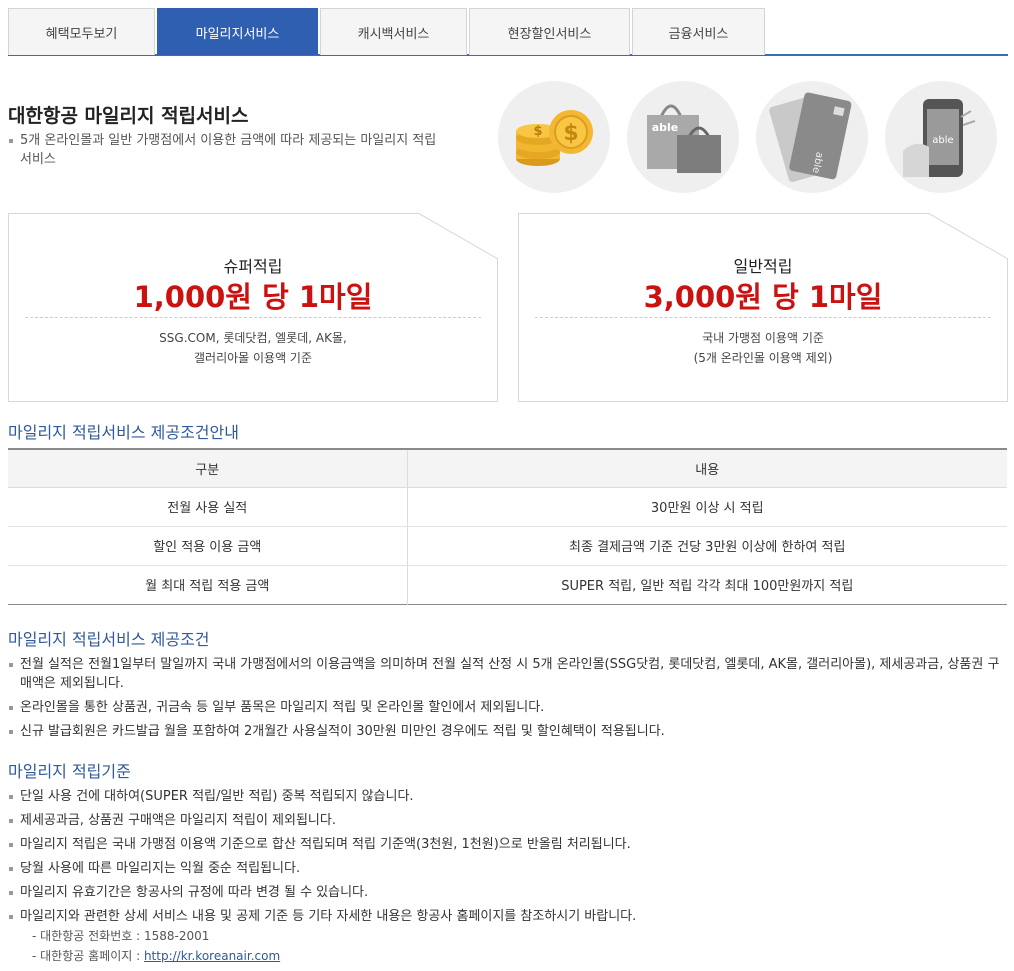 The width and height of the screenshot is (1014, 971). What do you see at coordinates (508, 892) in the screenshot?
I see `list-item: 마일리지 유효기간은 항공사의 규정에 따라 변경 될 수 있습니다.` at bounding box center [508, 892].